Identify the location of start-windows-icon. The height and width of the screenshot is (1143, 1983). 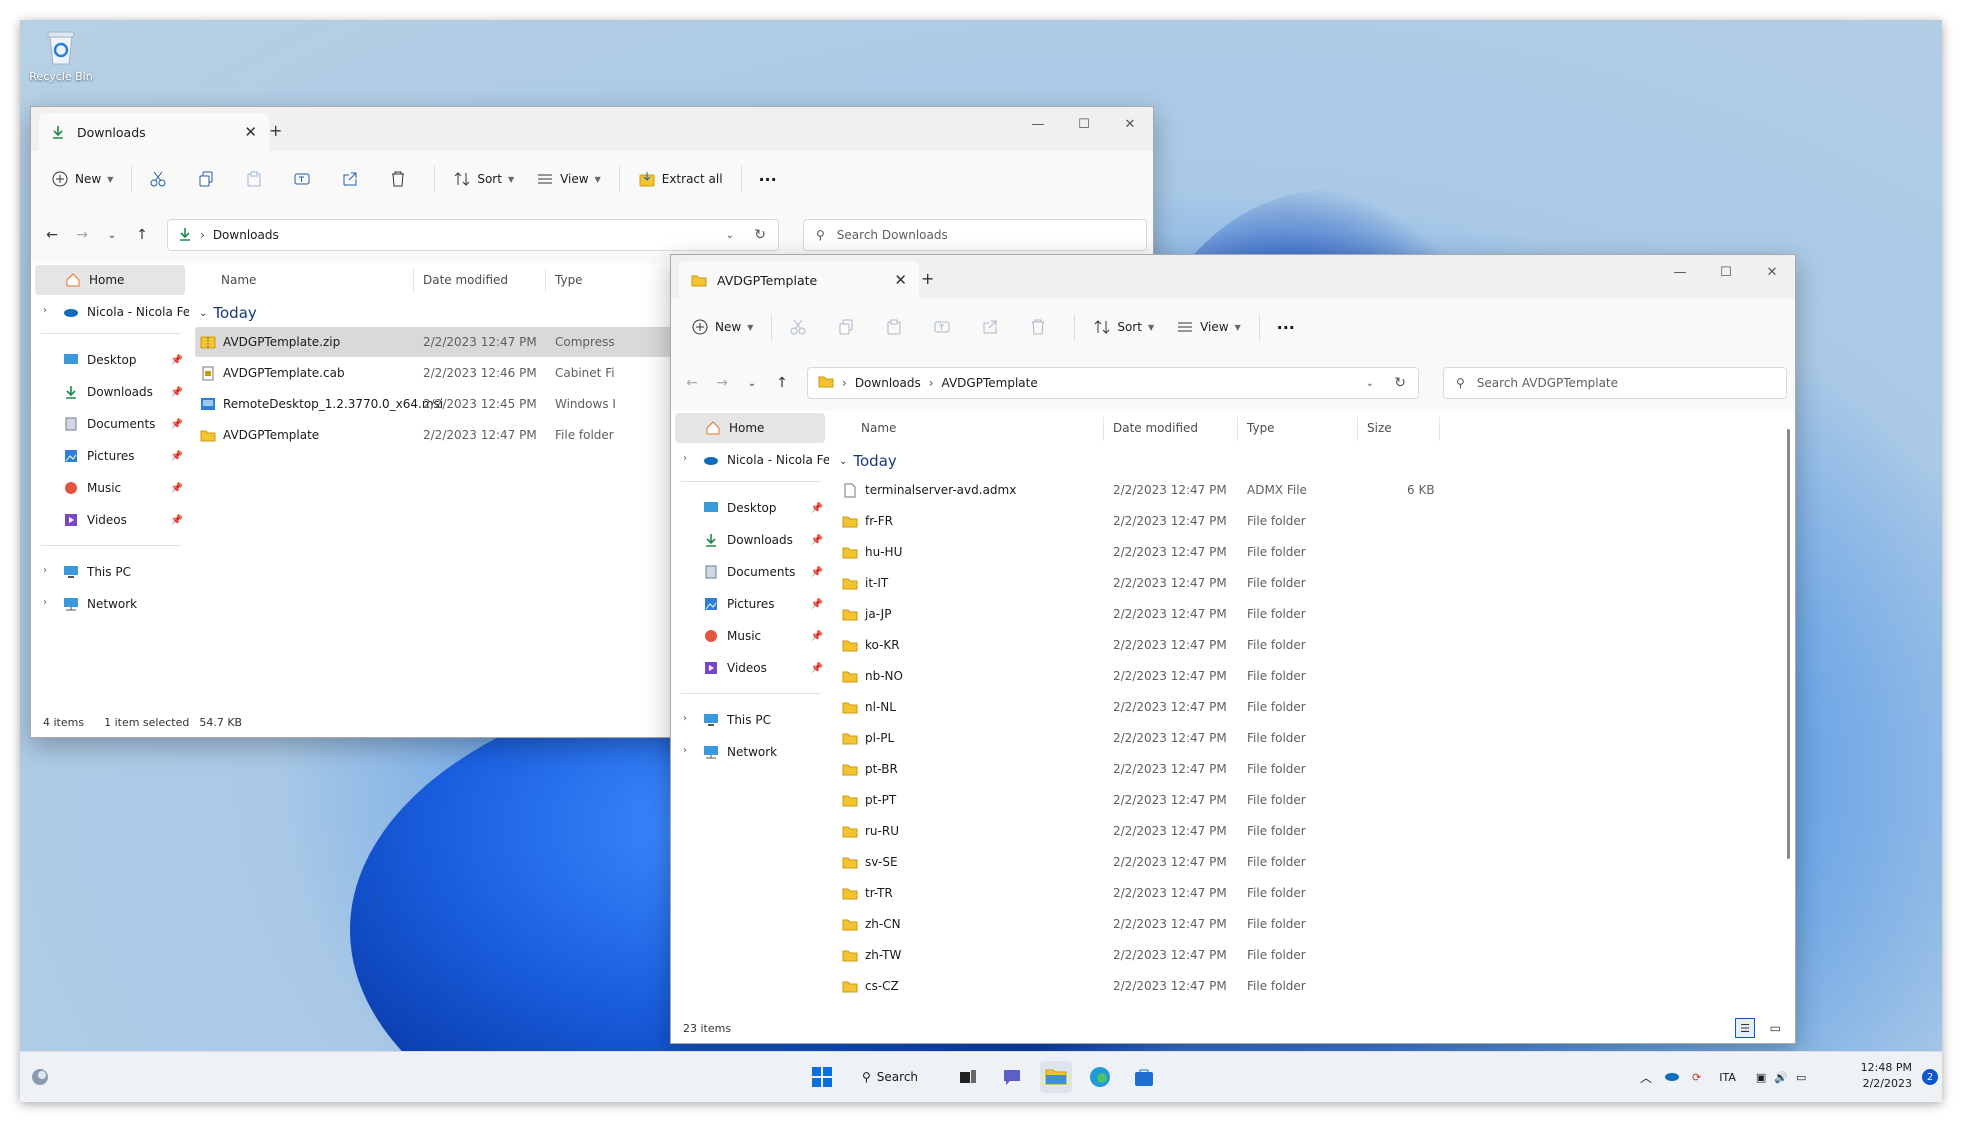
(822, 1077).